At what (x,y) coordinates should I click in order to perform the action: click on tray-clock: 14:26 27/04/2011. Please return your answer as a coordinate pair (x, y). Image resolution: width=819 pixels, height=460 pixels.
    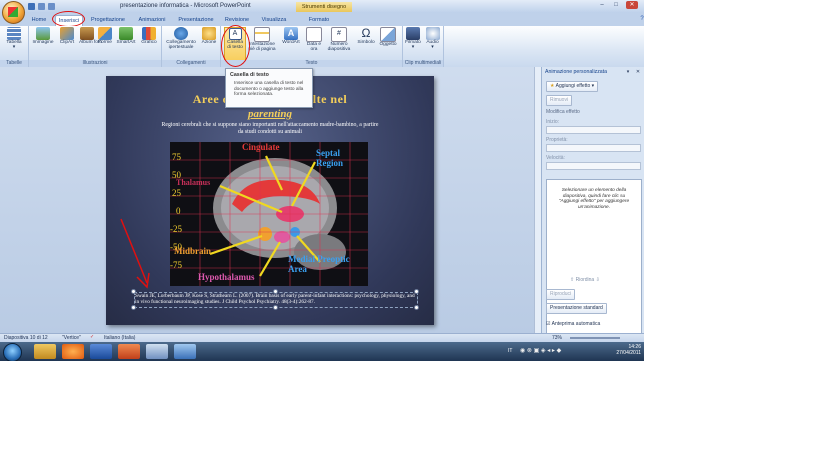
    Looking at the image, I should click on (628, 350).